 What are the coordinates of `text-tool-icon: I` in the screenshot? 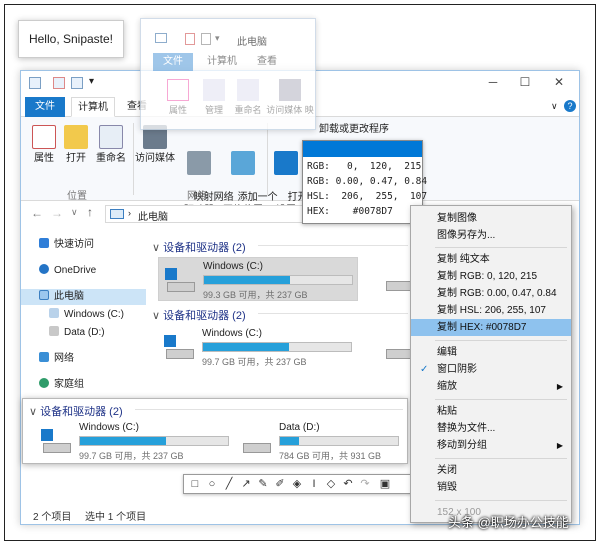 It's located at (314, 484).